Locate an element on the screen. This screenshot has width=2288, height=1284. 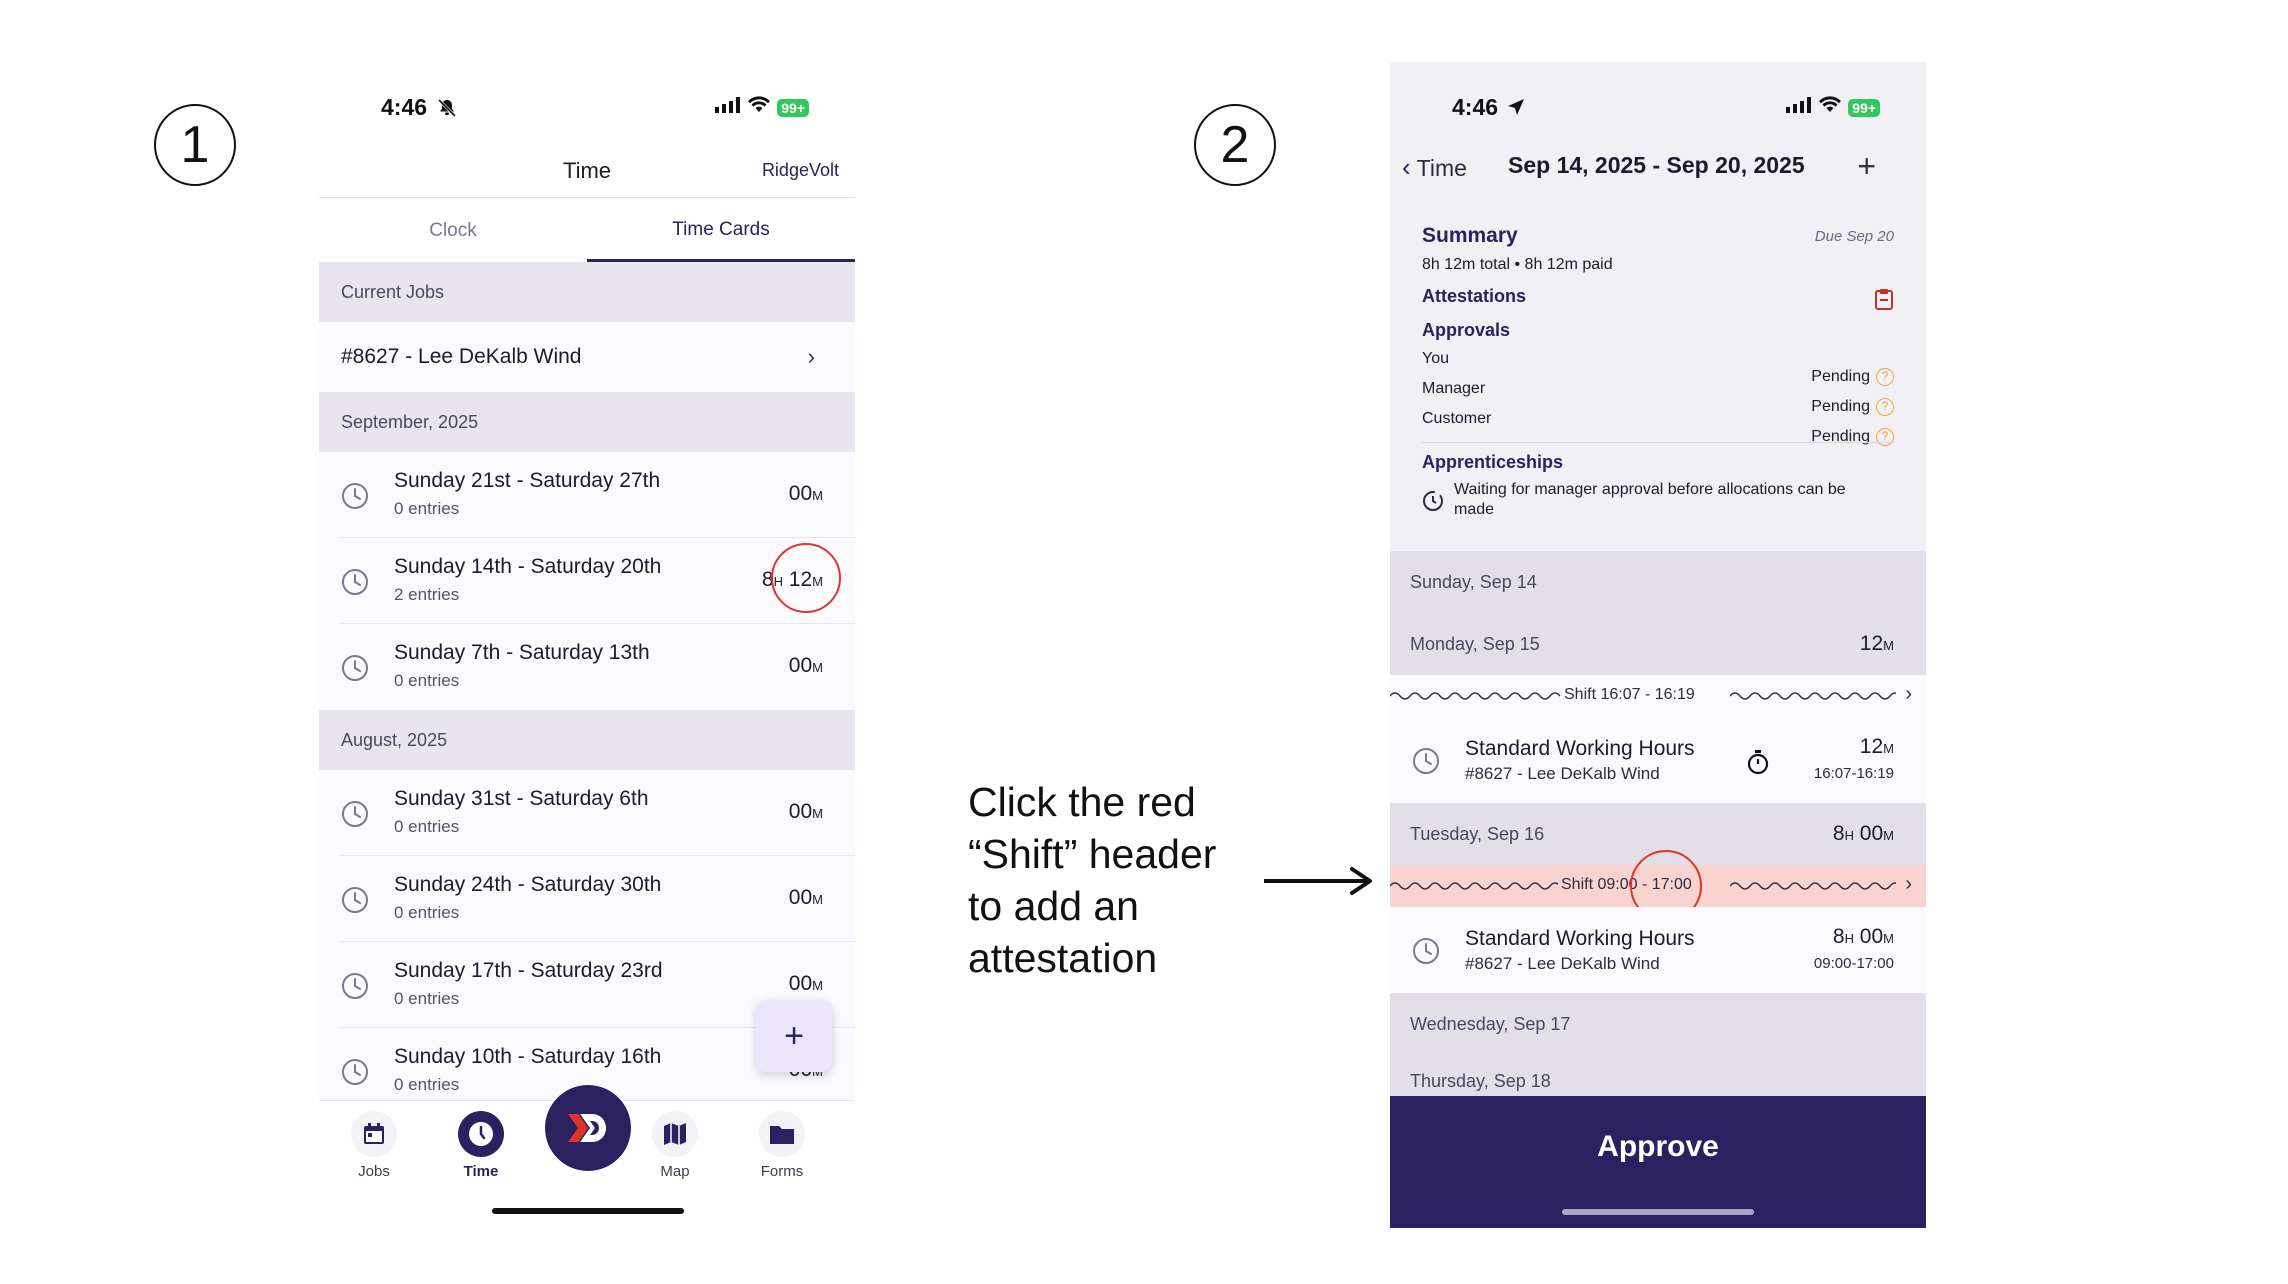
approvals-label: Approvals is located at coordinates (1466, 330).